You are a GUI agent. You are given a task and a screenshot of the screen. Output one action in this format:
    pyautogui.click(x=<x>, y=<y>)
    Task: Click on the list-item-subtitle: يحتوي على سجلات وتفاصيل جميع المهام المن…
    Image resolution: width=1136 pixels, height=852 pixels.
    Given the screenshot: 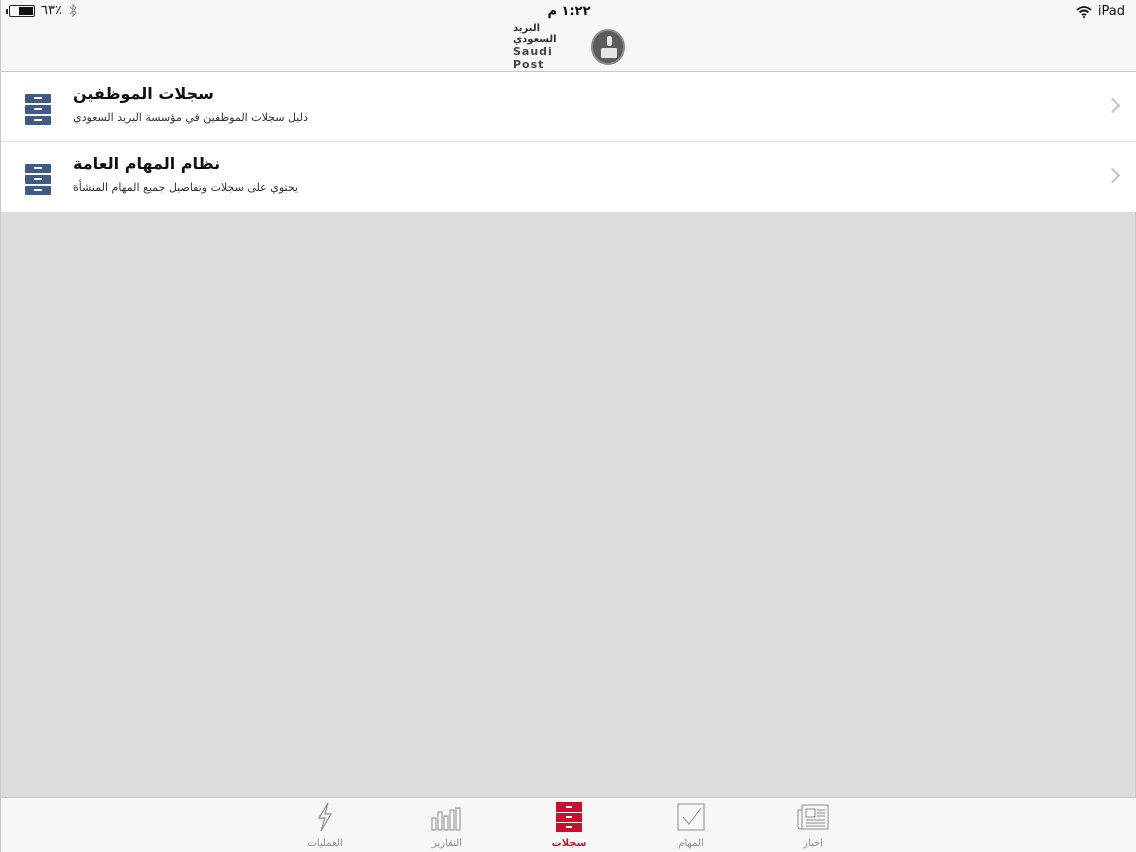 What is the action you would take?
    pyautogui.click(x=185, y=187)
    